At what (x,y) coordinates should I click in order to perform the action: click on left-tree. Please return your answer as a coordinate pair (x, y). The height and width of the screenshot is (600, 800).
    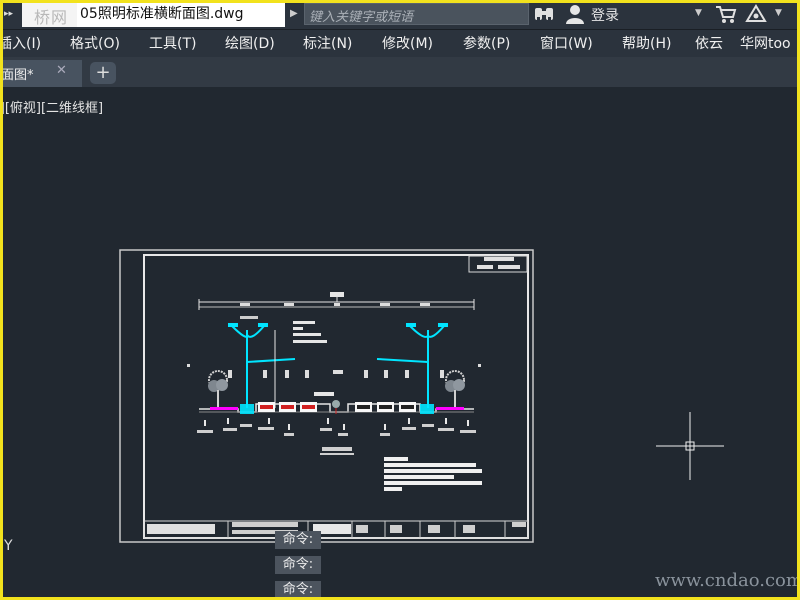
    Looking at the image, I should click on (218, 389).